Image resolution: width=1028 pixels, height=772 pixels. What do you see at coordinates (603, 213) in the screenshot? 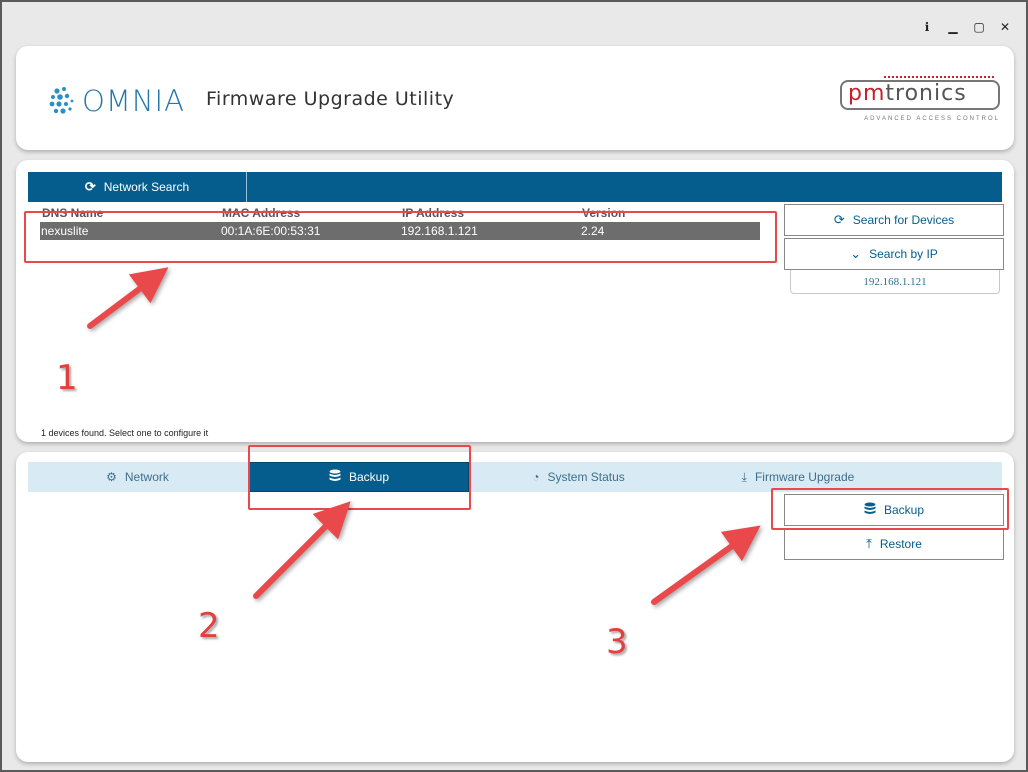
I see `column-header-version: Version` at bounding box center [603, 213].